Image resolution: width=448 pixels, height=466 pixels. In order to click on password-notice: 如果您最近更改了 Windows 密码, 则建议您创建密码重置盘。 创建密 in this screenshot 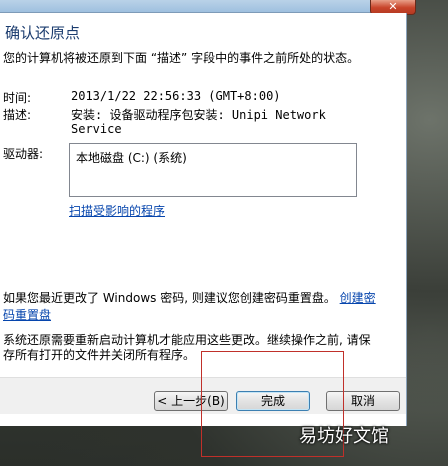, I will do `click(189, 297)`.